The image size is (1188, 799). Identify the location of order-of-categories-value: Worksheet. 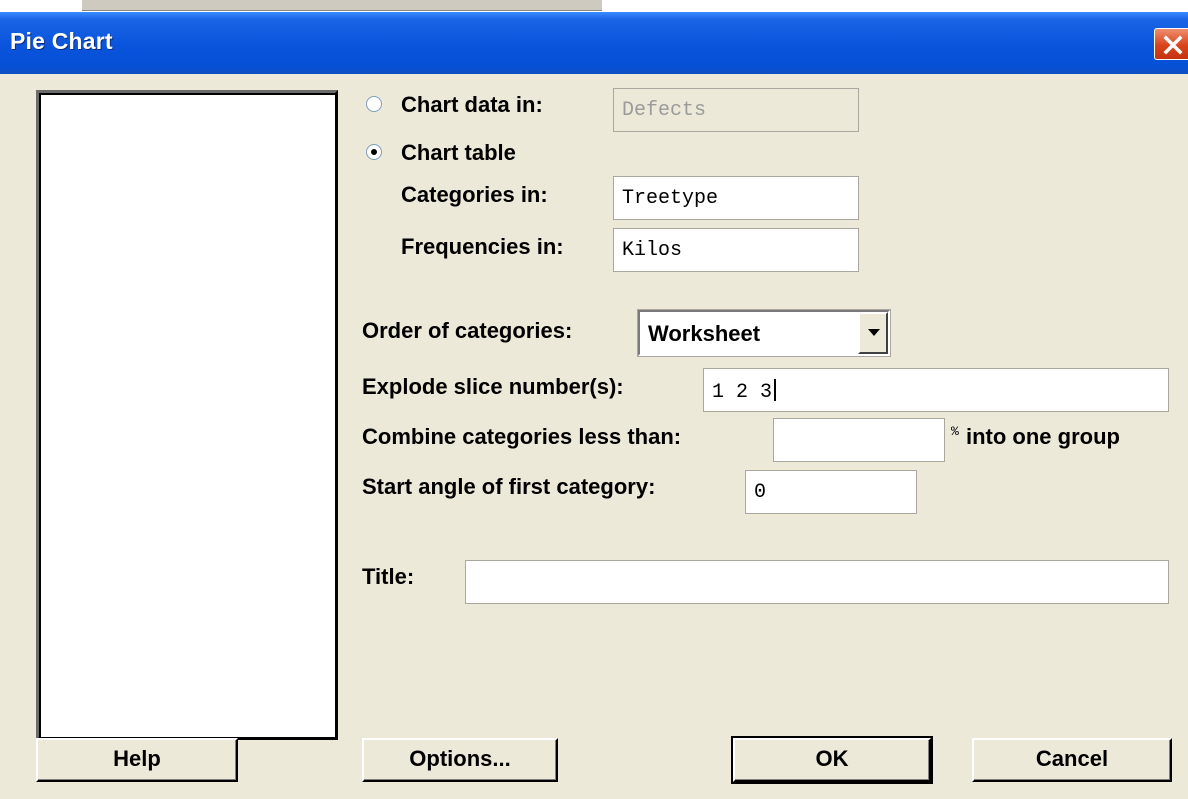
(704, 333).